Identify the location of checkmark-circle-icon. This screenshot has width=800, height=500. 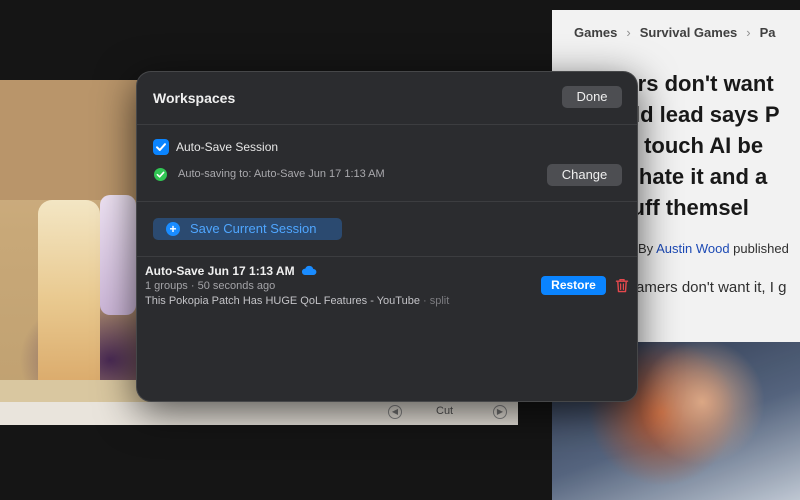
(160, 174).